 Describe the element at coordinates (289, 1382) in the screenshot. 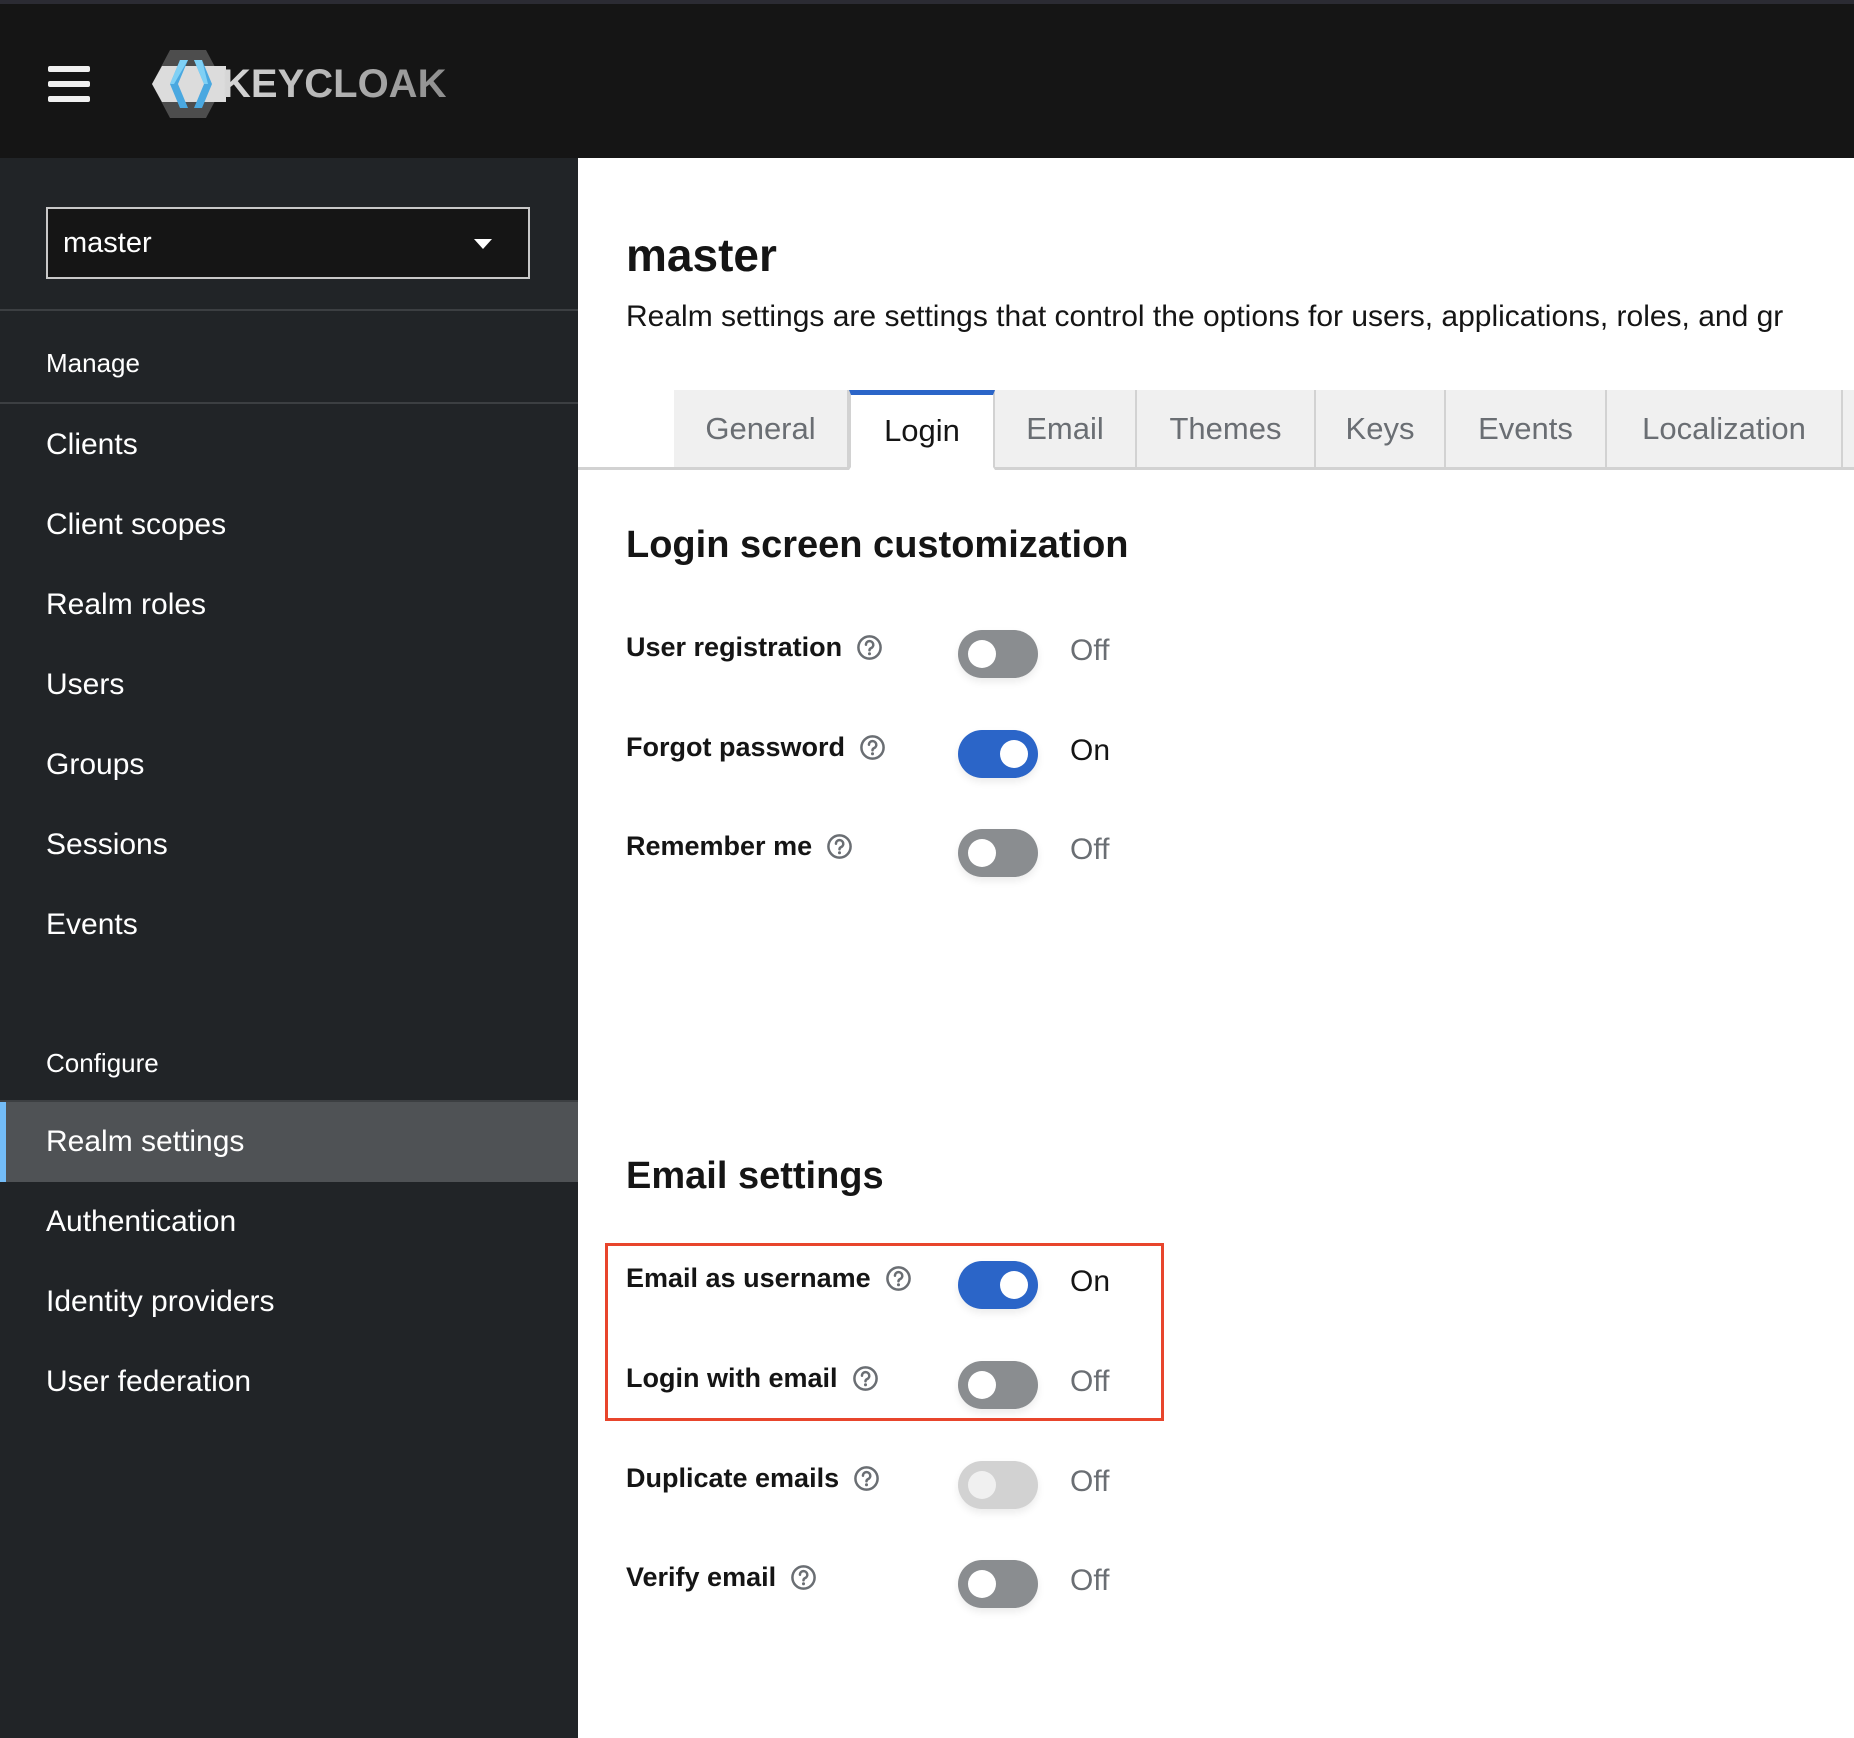

I see `sidebar-item-user-federation: User federation` at that location.